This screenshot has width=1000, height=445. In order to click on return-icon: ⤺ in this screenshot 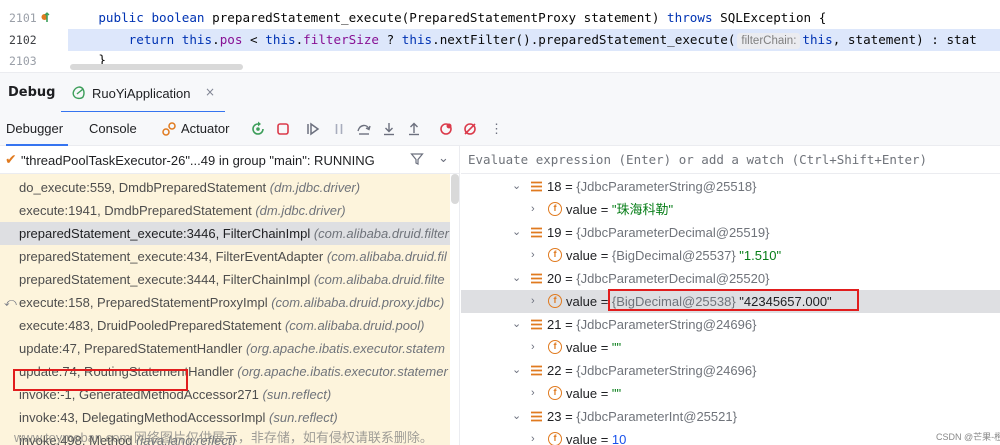, I will do `click(10, 302)`.